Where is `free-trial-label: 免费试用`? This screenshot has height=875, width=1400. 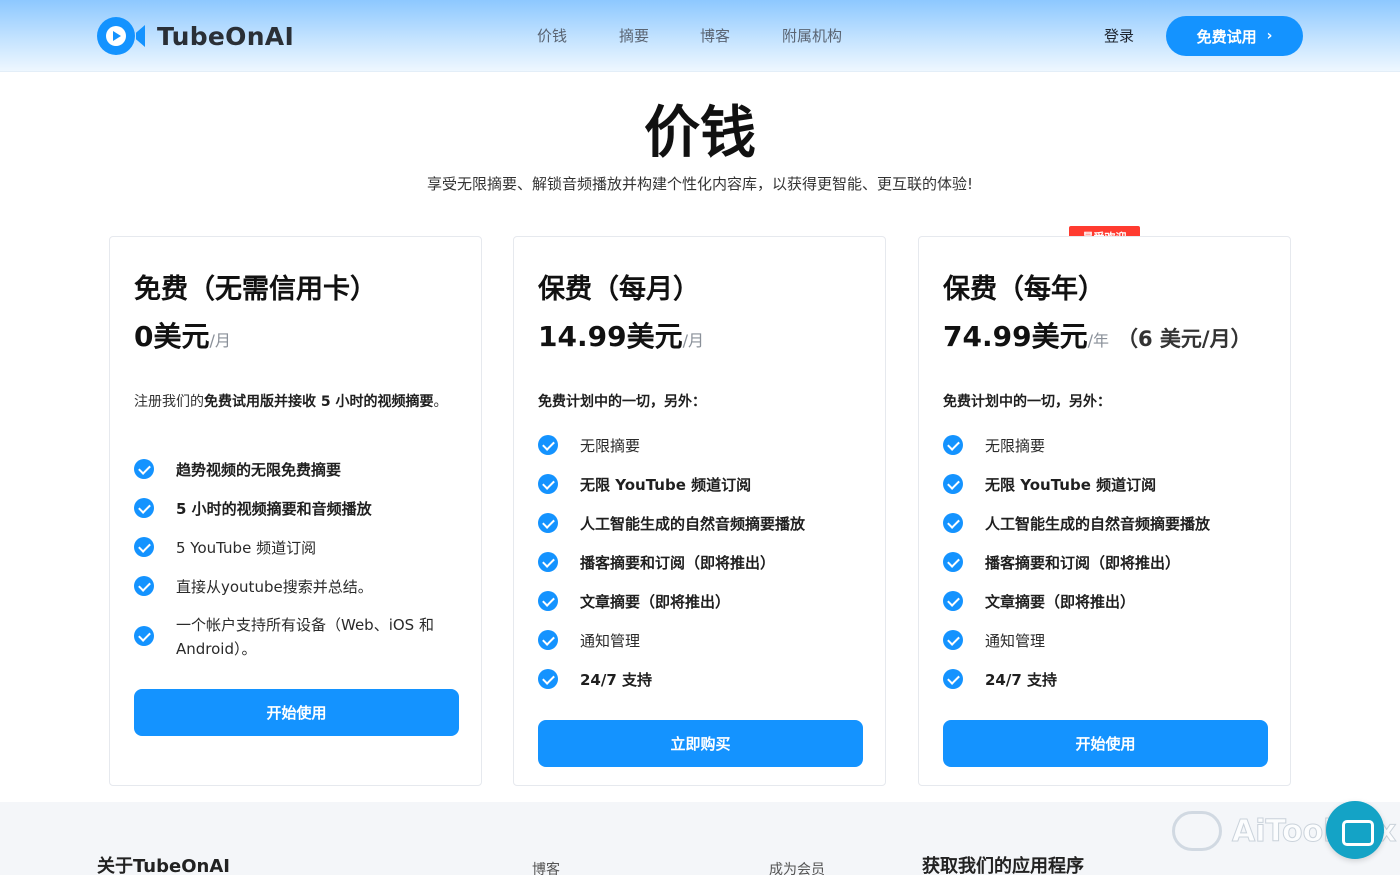
free-trial-label: 免费试用 is located at coordinates (1226, 36).